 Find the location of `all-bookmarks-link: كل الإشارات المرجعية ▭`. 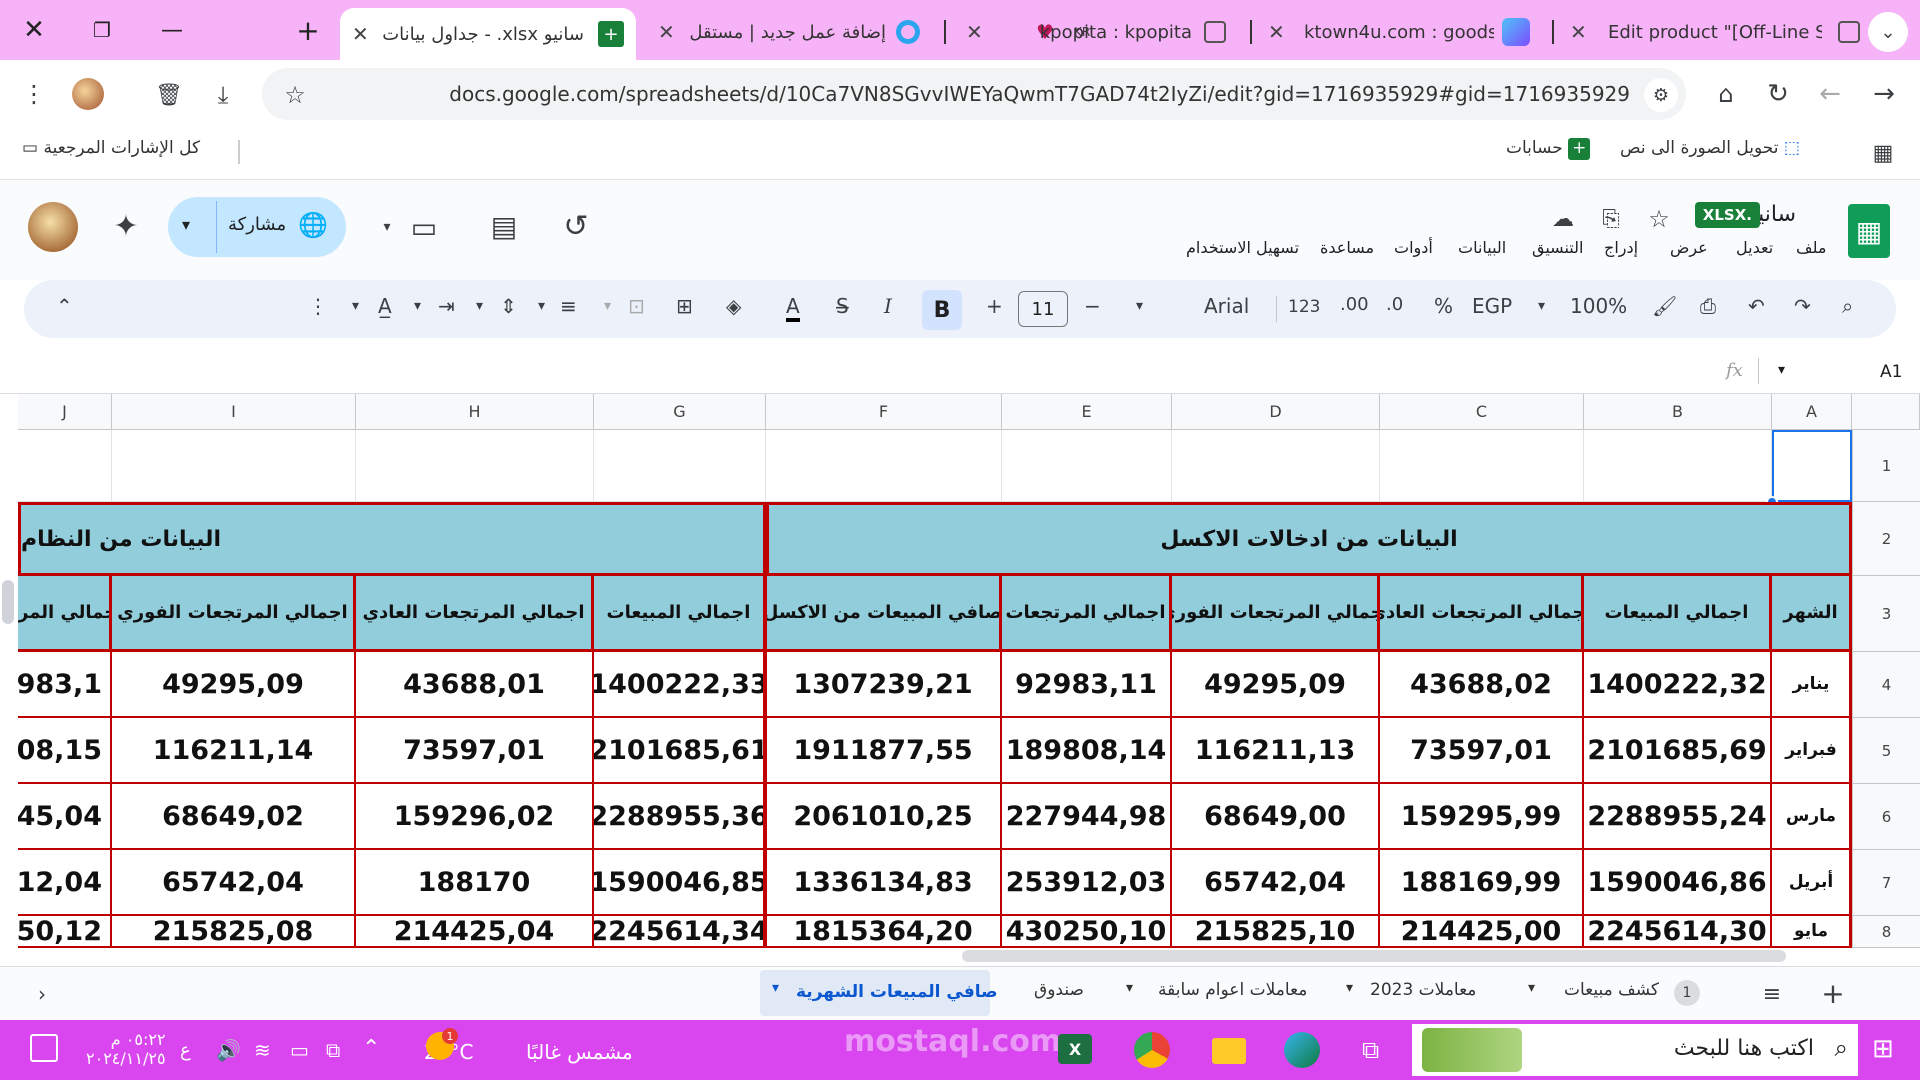

all-bookmarks-link: كل الإشارات المرجعية ▭ is located at coordinates (111, 148).